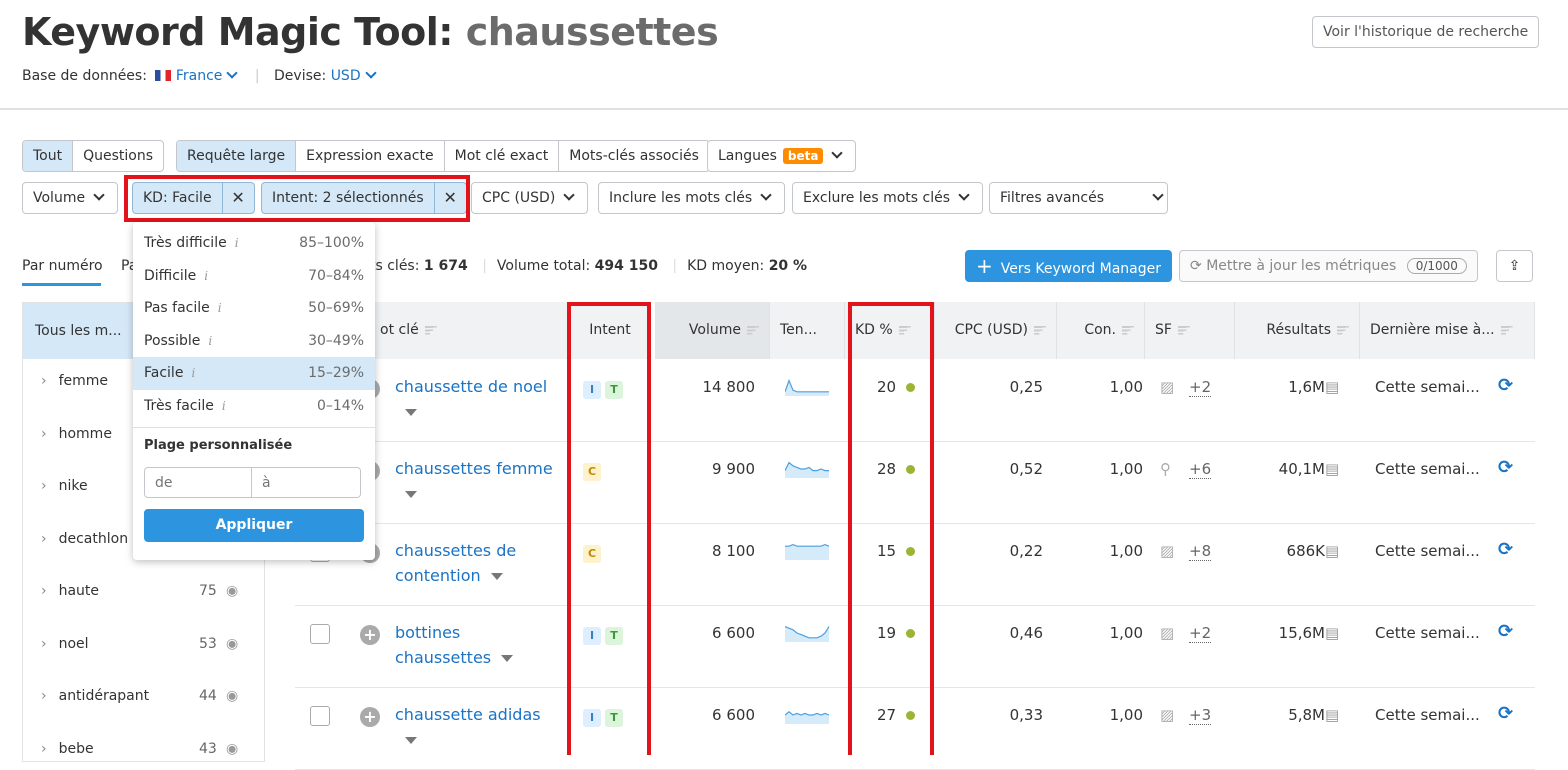  I want to click on kd-option: Facile i 15–29%, so click(254, 373).